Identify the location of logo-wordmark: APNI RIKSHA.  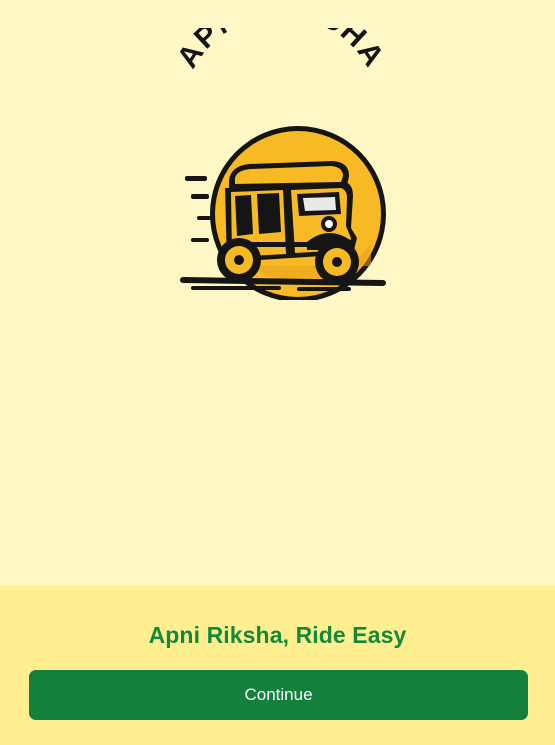
(281, 51).